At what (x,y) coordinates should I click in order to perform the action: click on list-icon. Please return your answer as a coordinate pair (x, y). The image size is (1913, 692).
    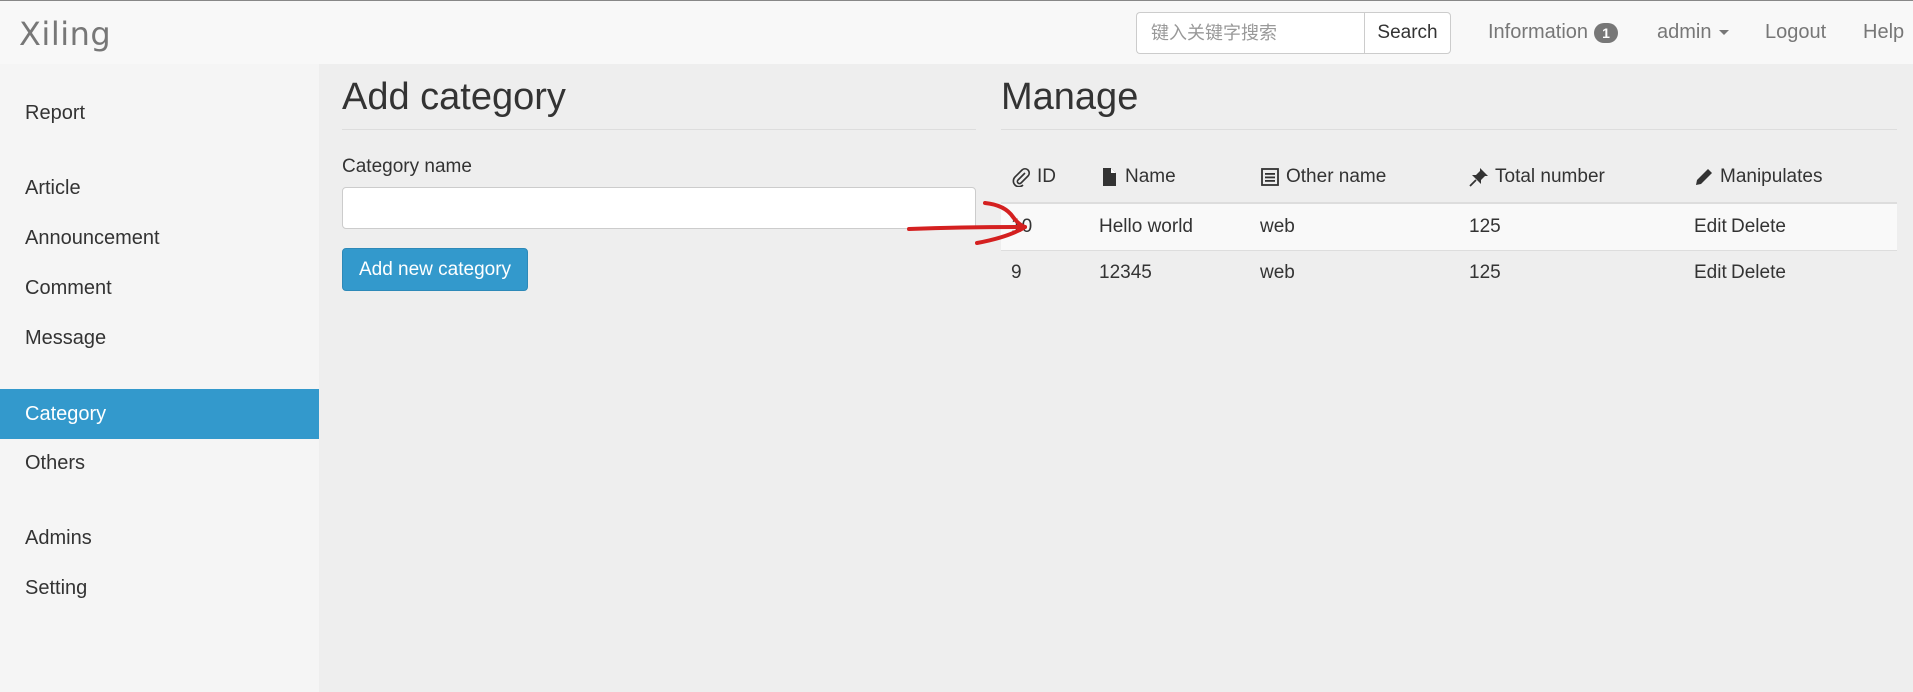
    Looking at the image, I should click on (1270, 177).